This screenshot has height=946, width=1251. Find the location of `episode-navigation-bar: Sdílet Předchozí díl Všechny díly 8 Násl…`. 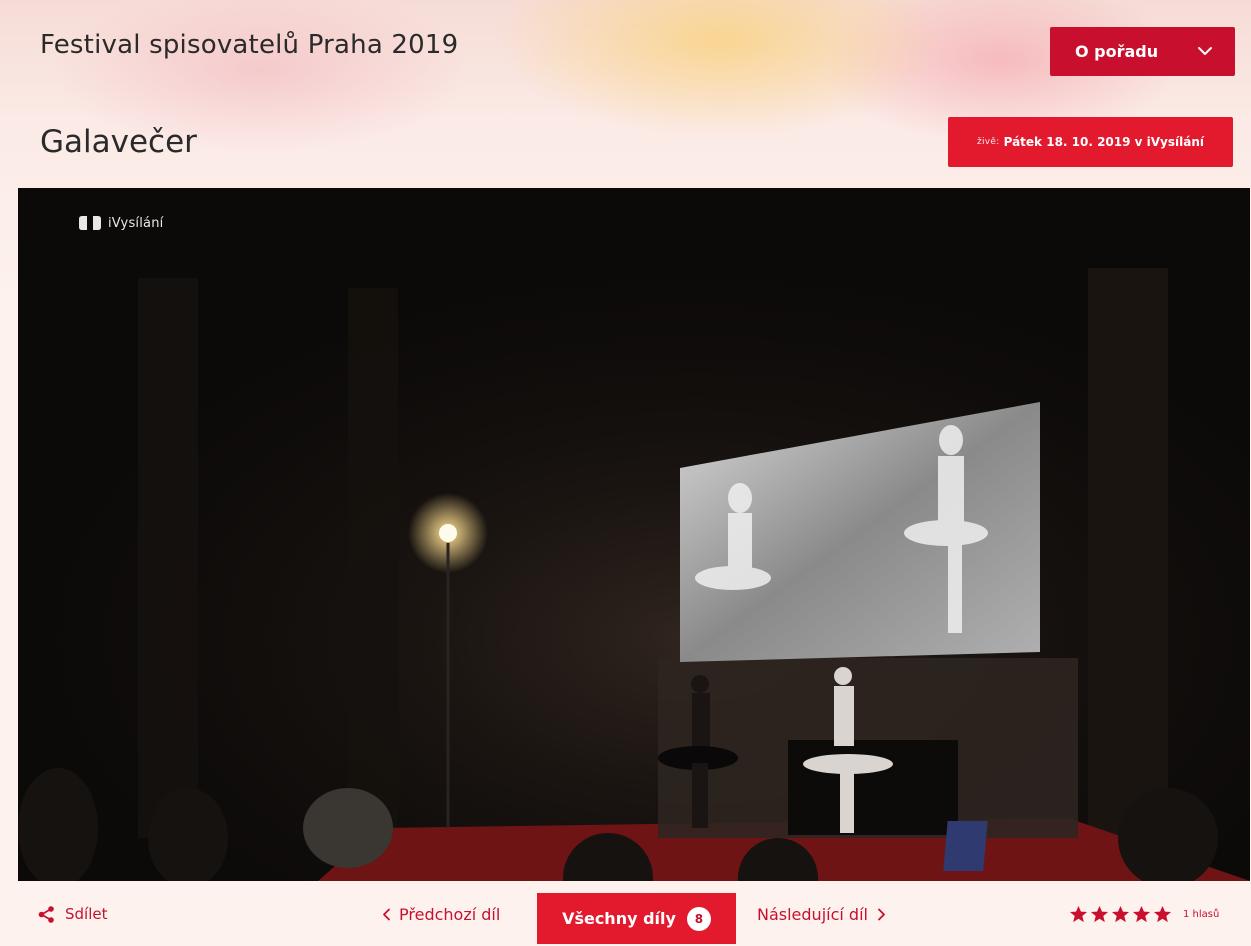

episode-navigation-bar: Sdílet Předchozí díl Všechny díly 8 Násl… is located at coordinates (625, 913).